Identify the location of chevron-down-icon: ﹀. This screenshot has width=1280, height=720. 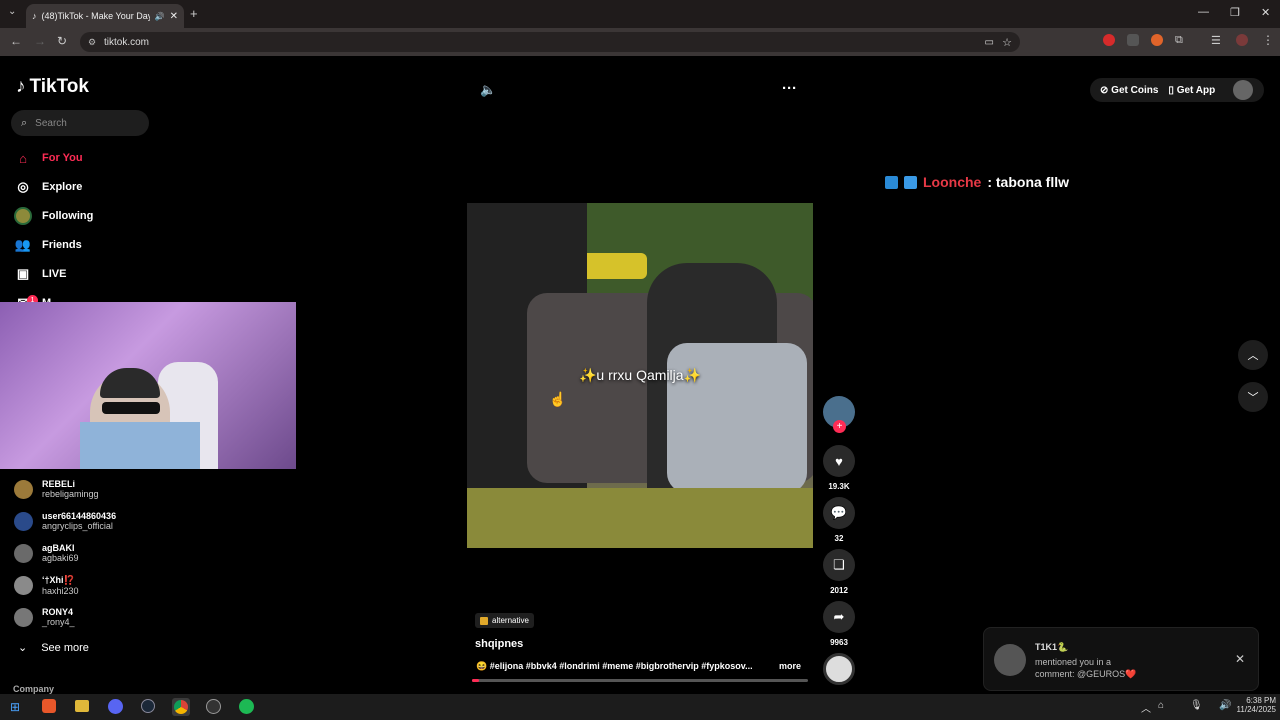
(1253, 398).